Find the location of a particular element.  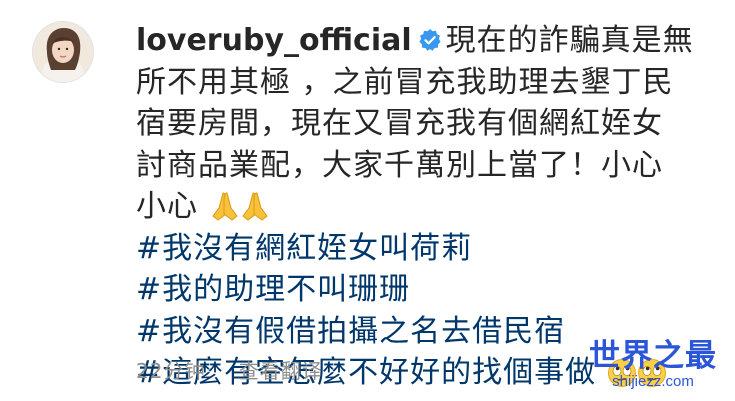

caption-text: 現在的詐騙真是無 is located at coordinates (569, 40).